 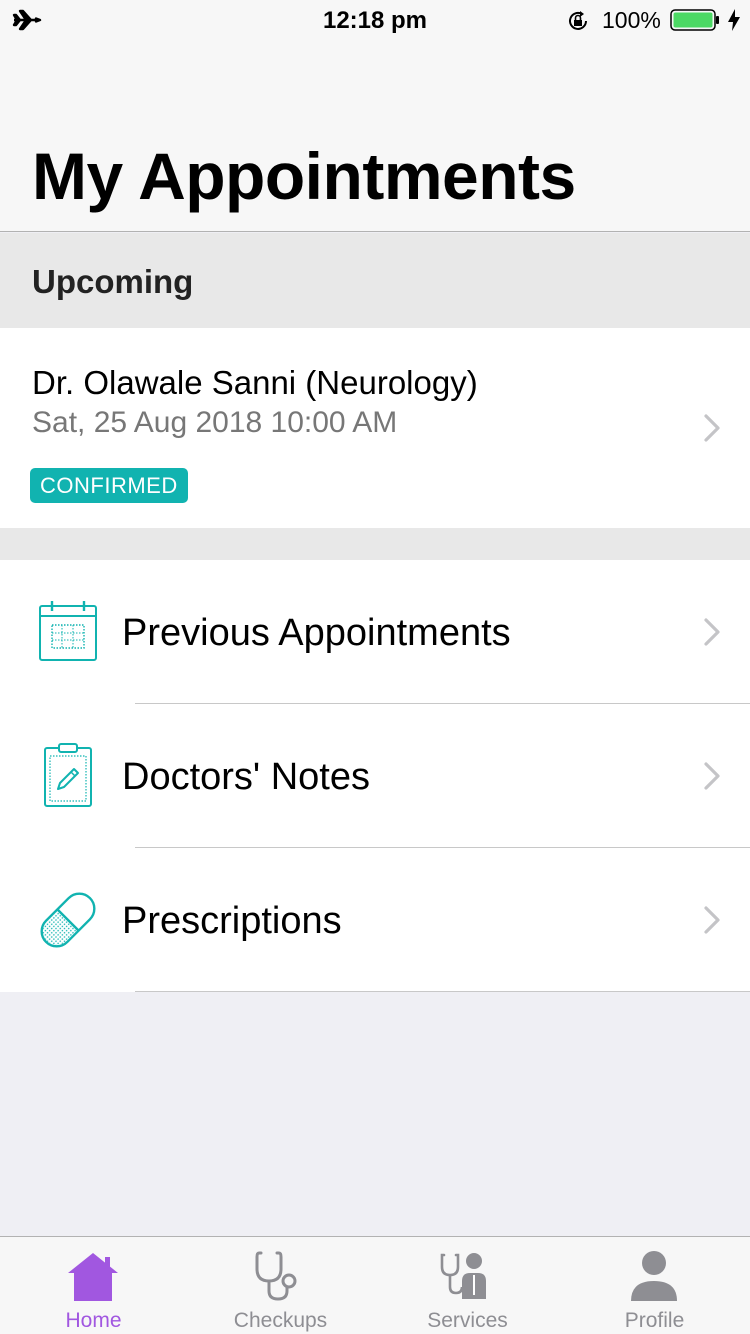 What do you see at coordinates (93, 1320) in the screenshot?
I see `tab-label: Home` at bounding box center [93, 1320].